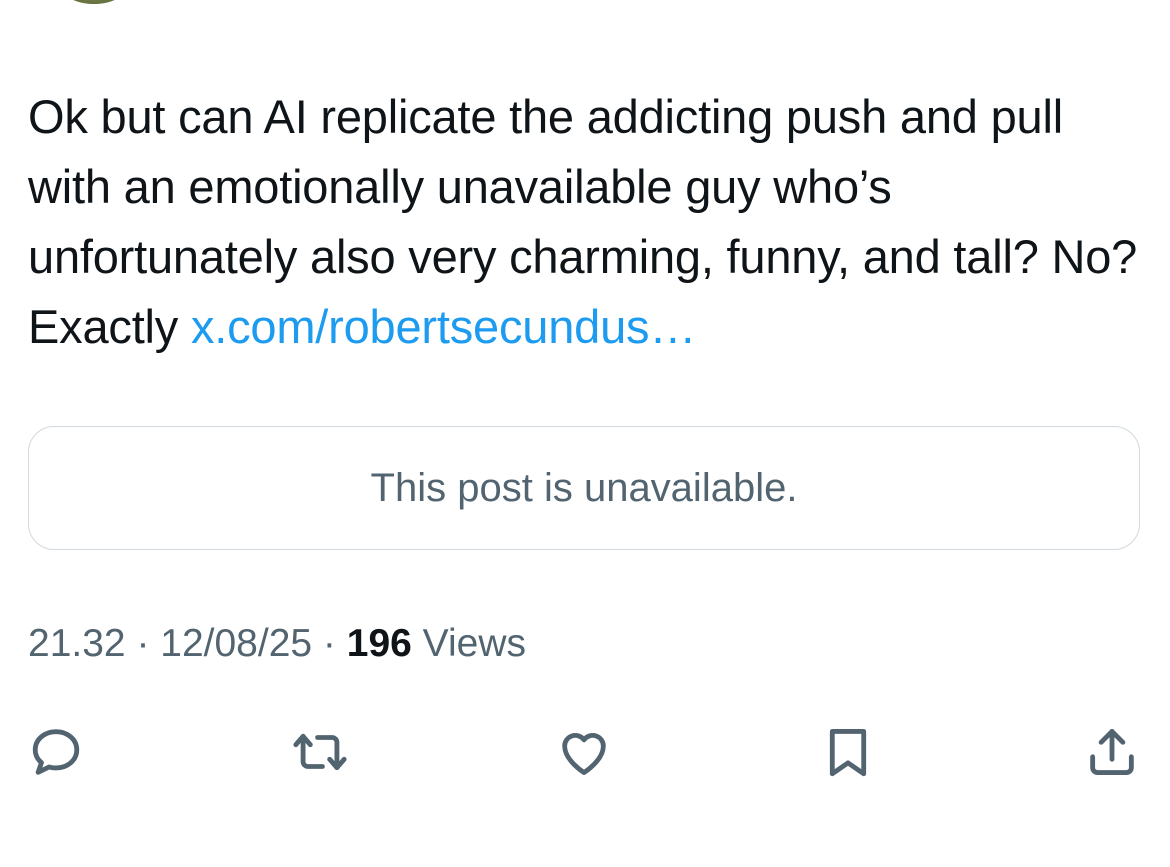 The height and width of the screenshot is (867, 1170). I want to click on reply-icon, so click(56, 752).